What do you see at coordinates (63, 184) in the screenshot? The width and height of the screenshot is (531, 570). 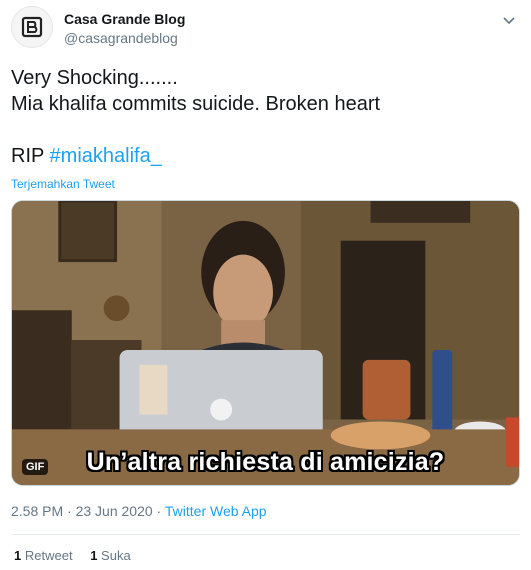 I see `translate-tweet-link: Terjemahkan Tweet` at bounding box center [63, 184].